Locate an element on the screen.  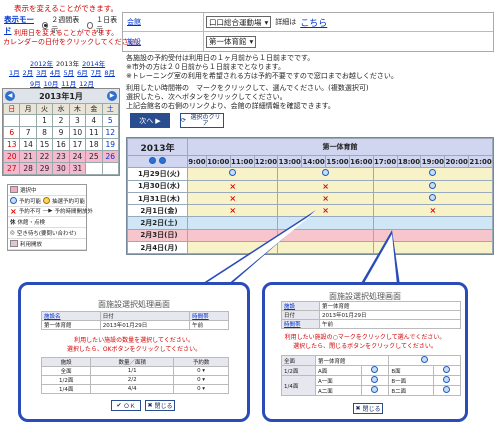
area-name: 1/2面 is located at coordinates (298, 370).